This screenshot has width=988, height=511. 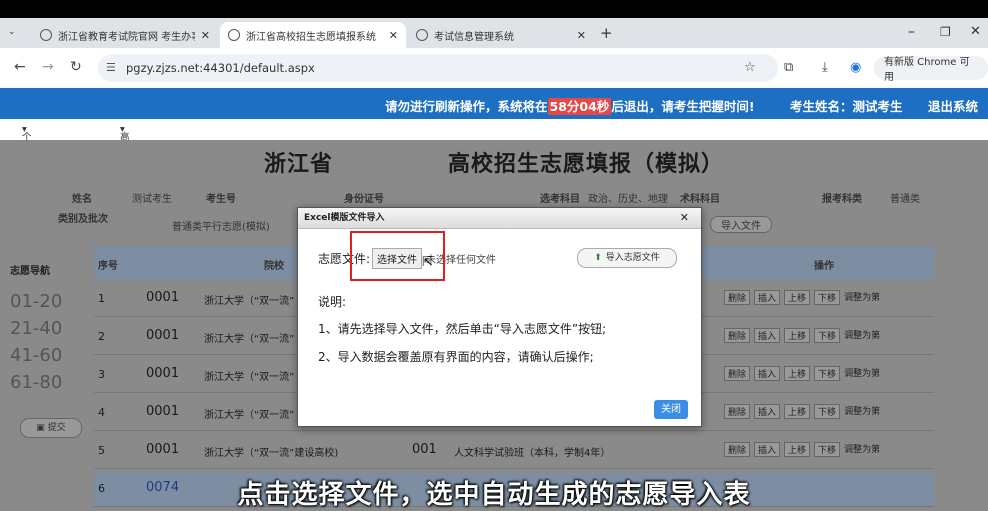 I want to click on explain-line-1: 1、请先选择导入文件，然后单击“导入志愿文件”按钮;, so click(x=462, y=329).